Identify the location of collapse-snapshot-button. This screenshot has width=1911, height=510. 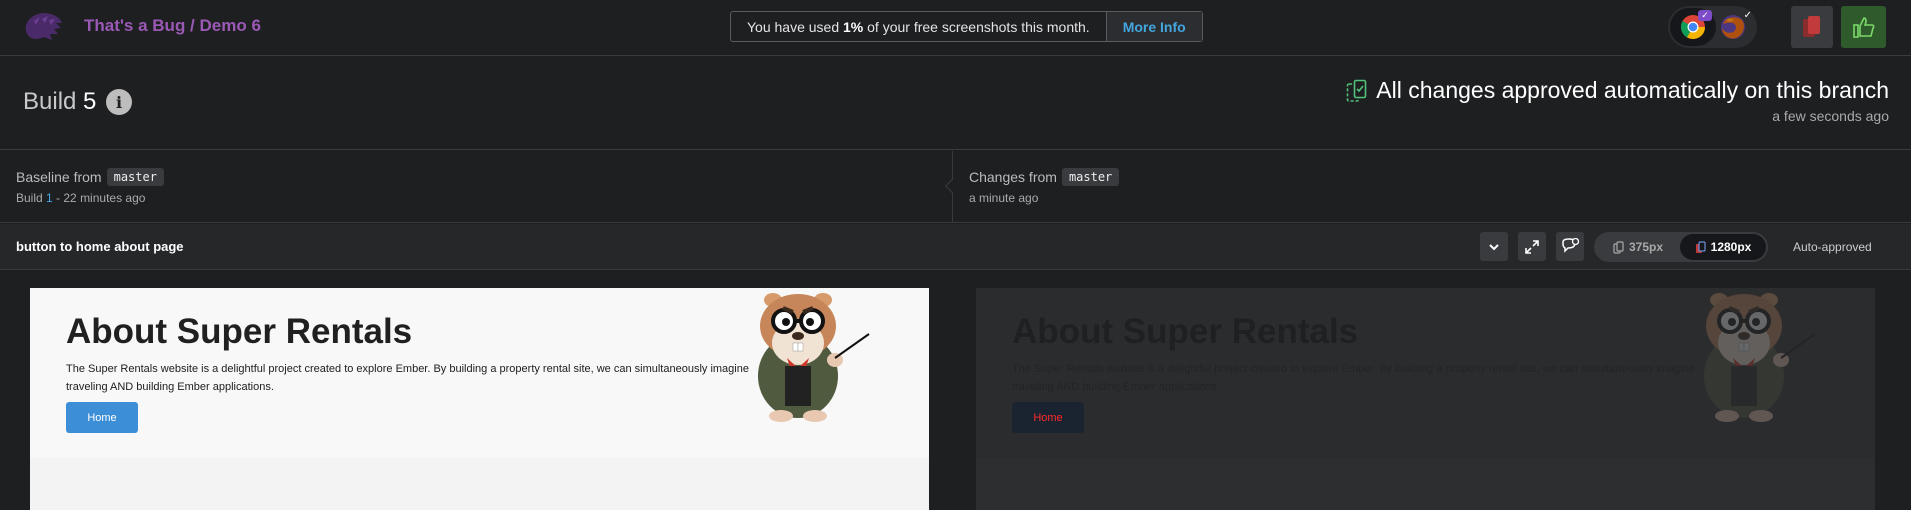
(1494, 246).